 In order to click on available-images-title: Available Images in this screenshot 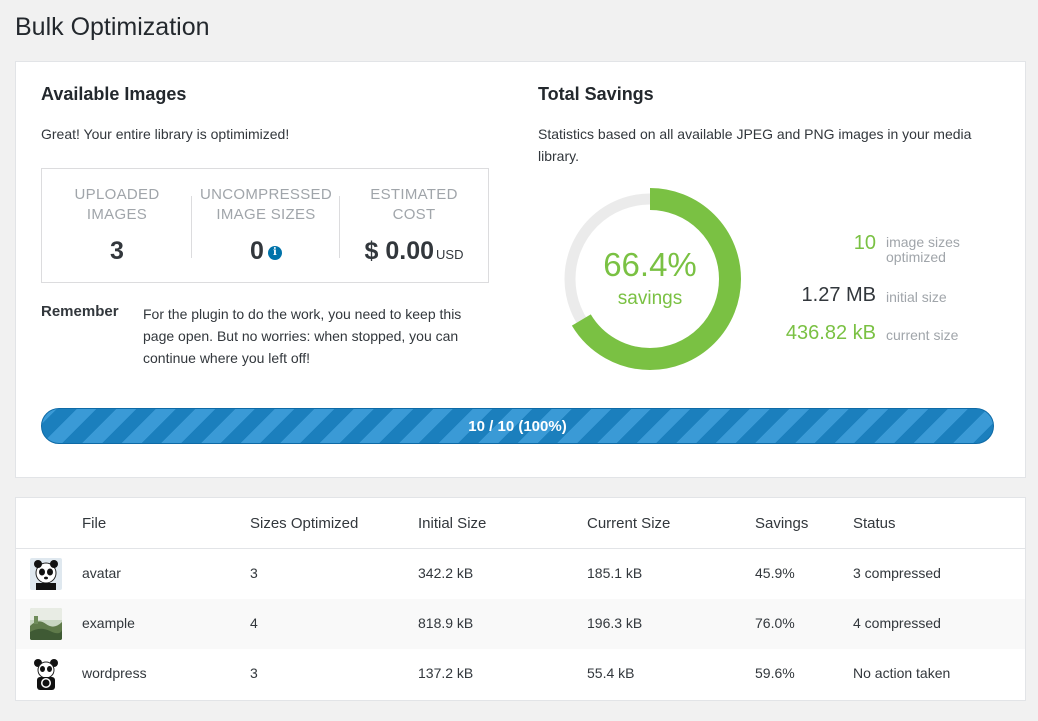, I will do `click(114, 94)`.